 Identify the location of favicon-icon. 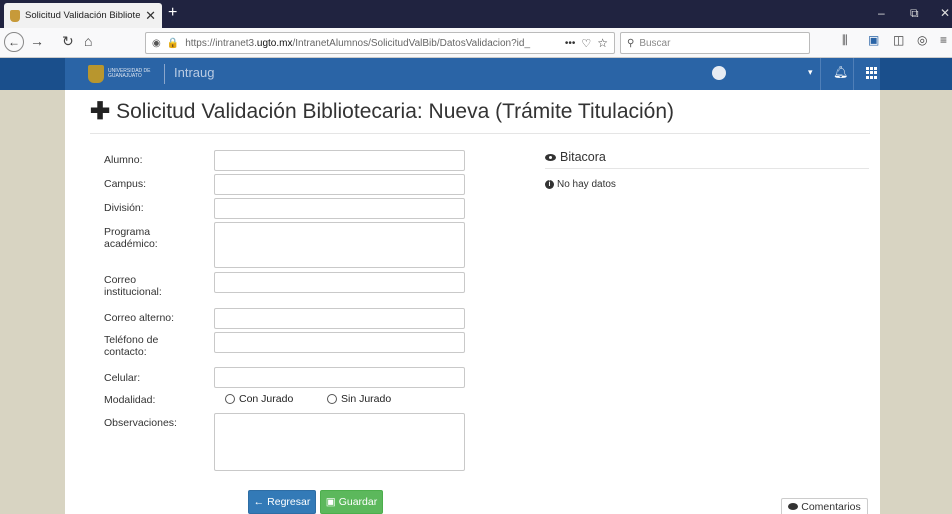
(15, 15).